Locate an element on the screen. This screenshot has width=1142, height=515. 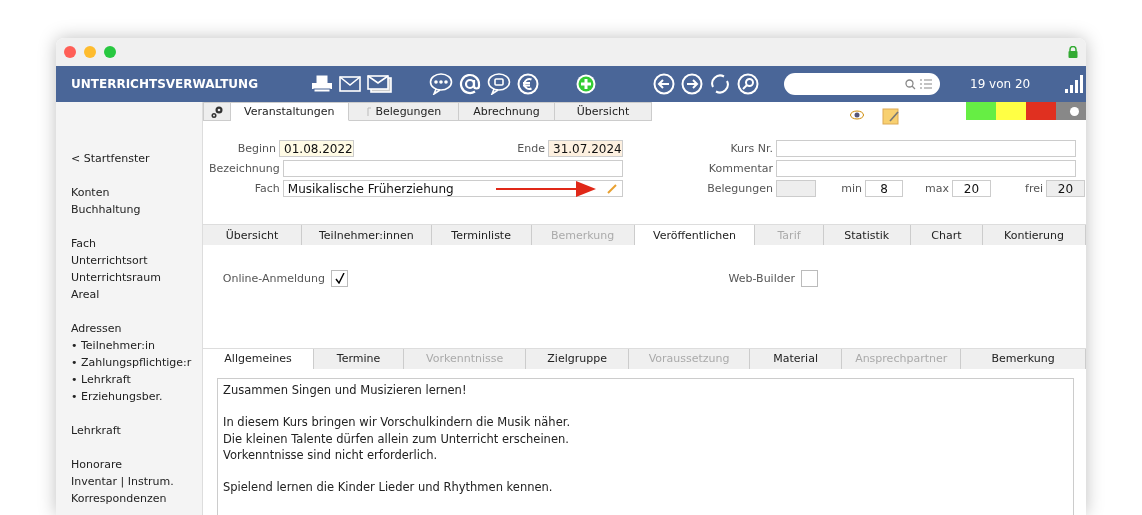
sidebar-link: Konten is located at coordinates (136, 192).